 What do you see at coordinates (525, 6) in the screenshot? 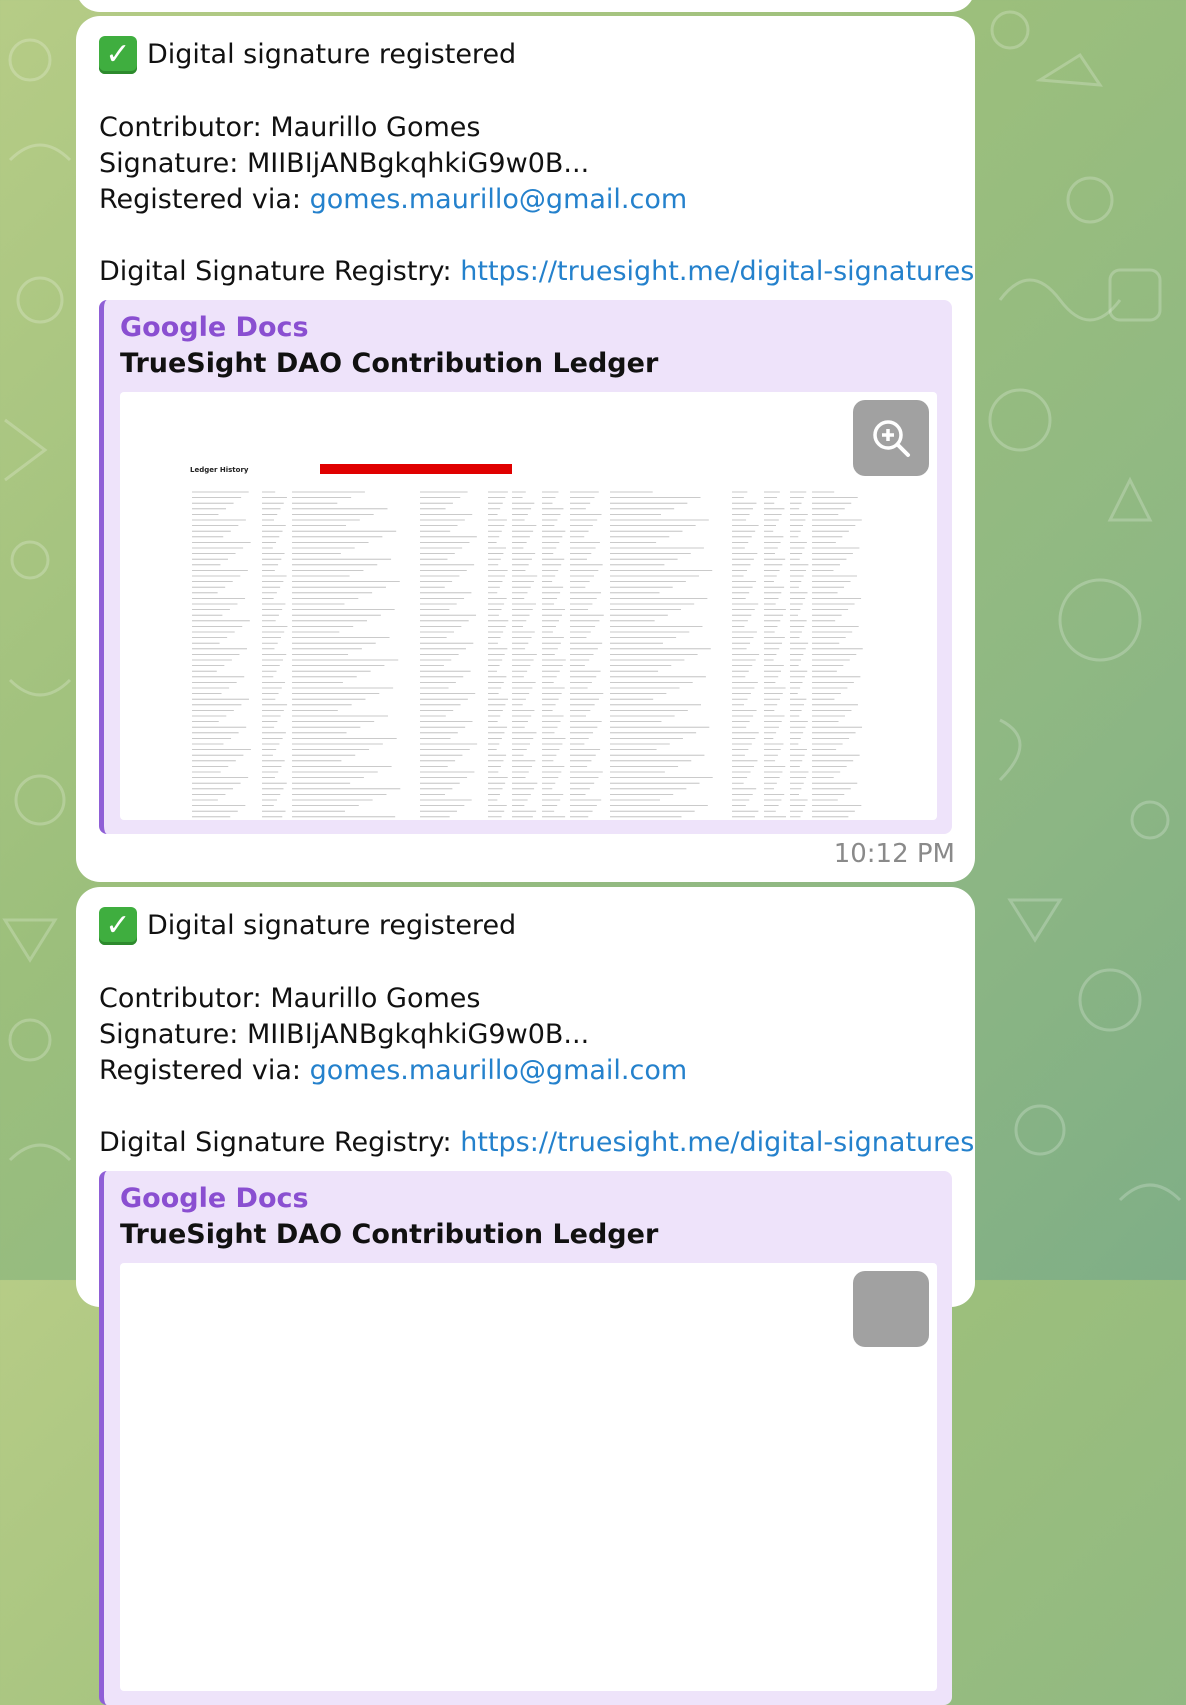
I see `previous-message-bubble` at bounding box center [525, 6].